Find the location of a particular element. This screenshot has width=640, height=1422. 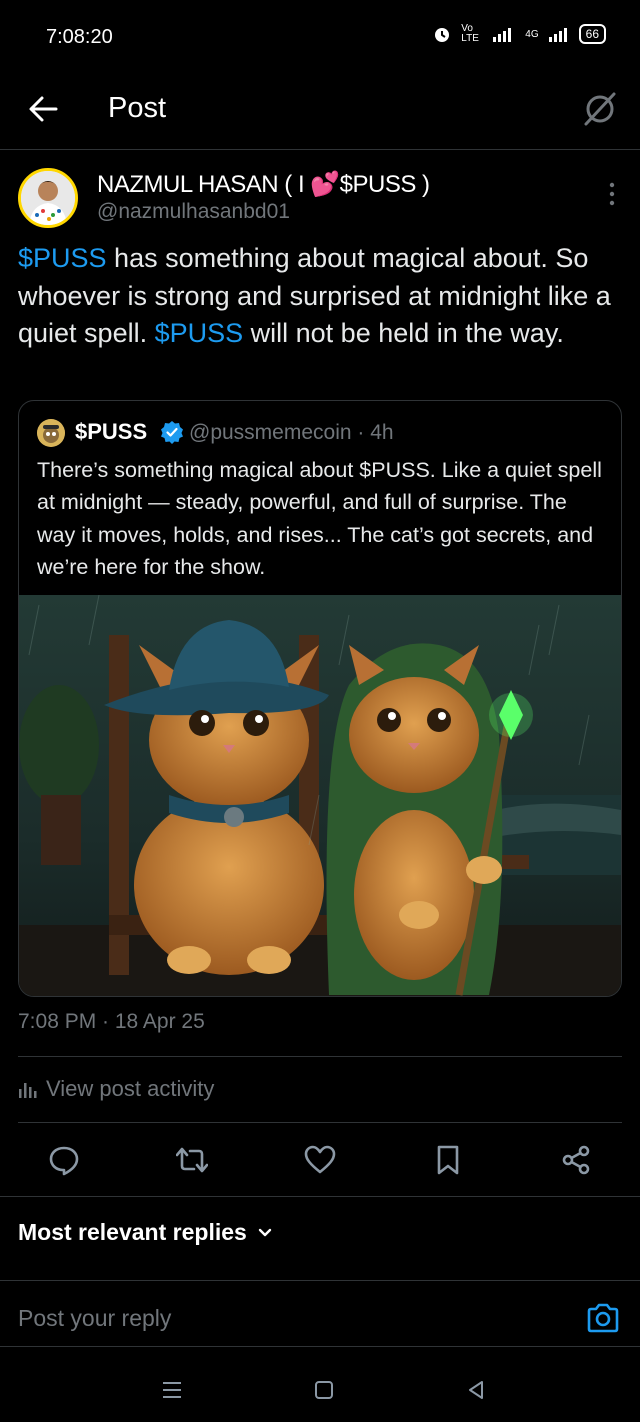

back-icon is located at coordinates (476, 1390).